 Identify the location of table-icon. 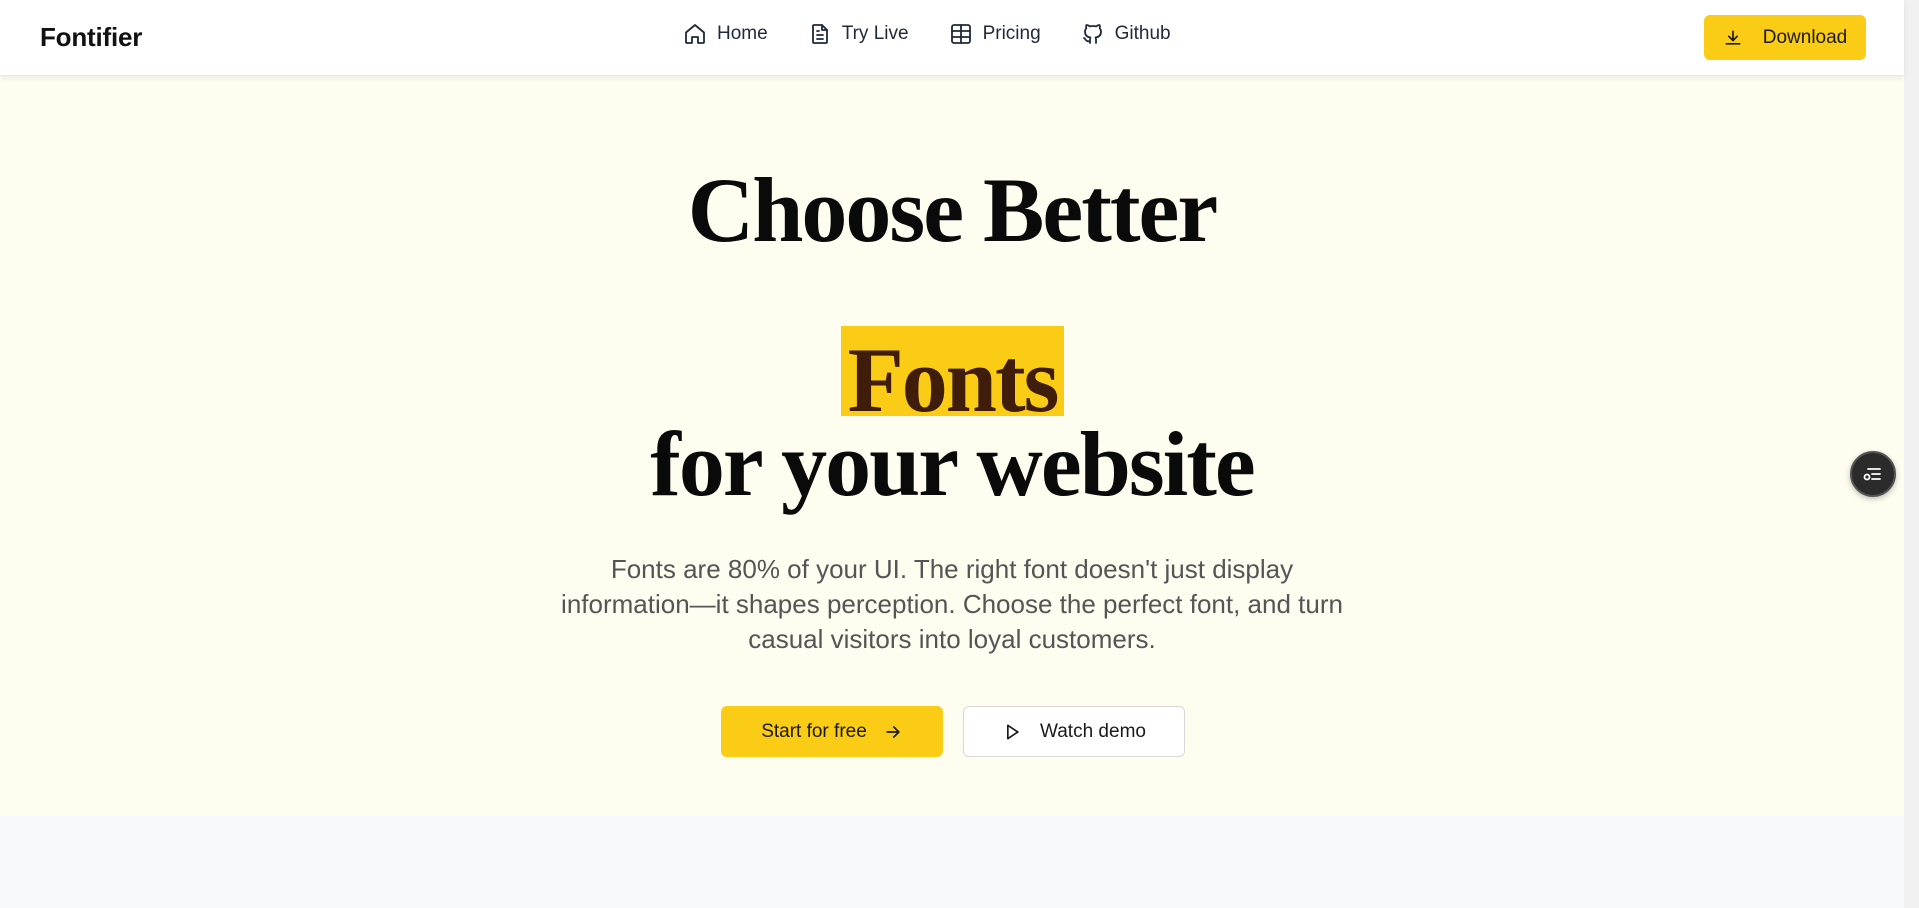
(960, 34).